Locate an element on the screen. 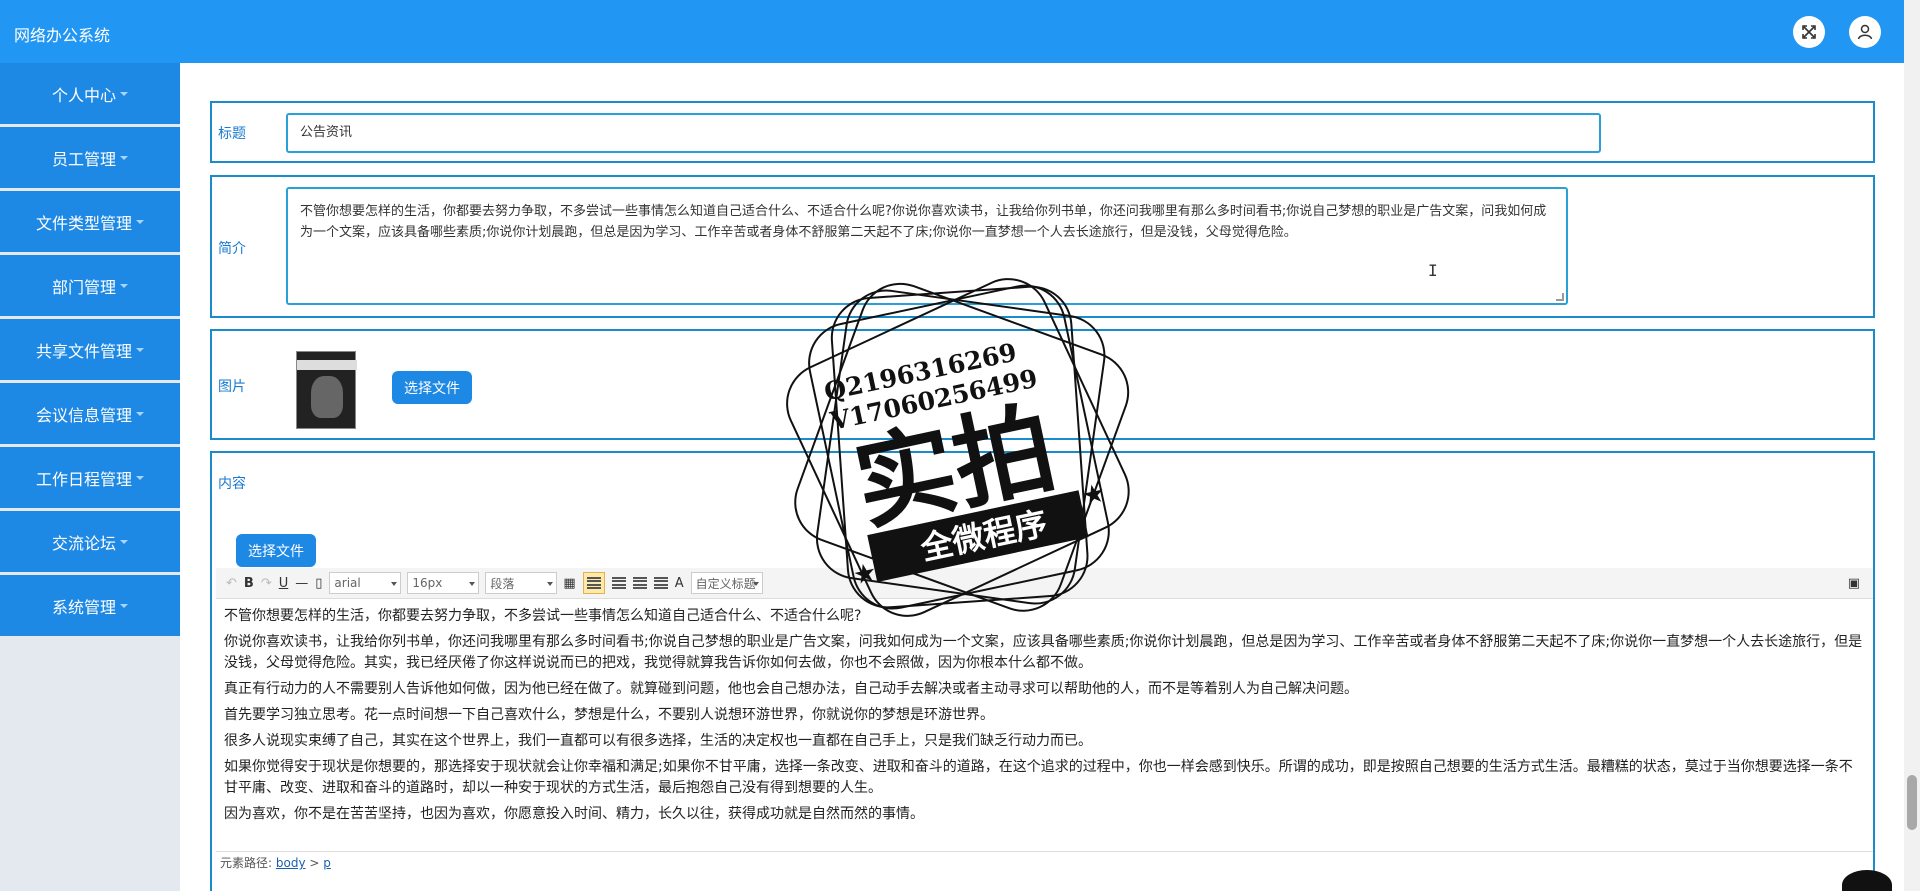 The width and height of the screenshot is (1920, 891). fullscreen-icon is located at coordinates (1809, 32).